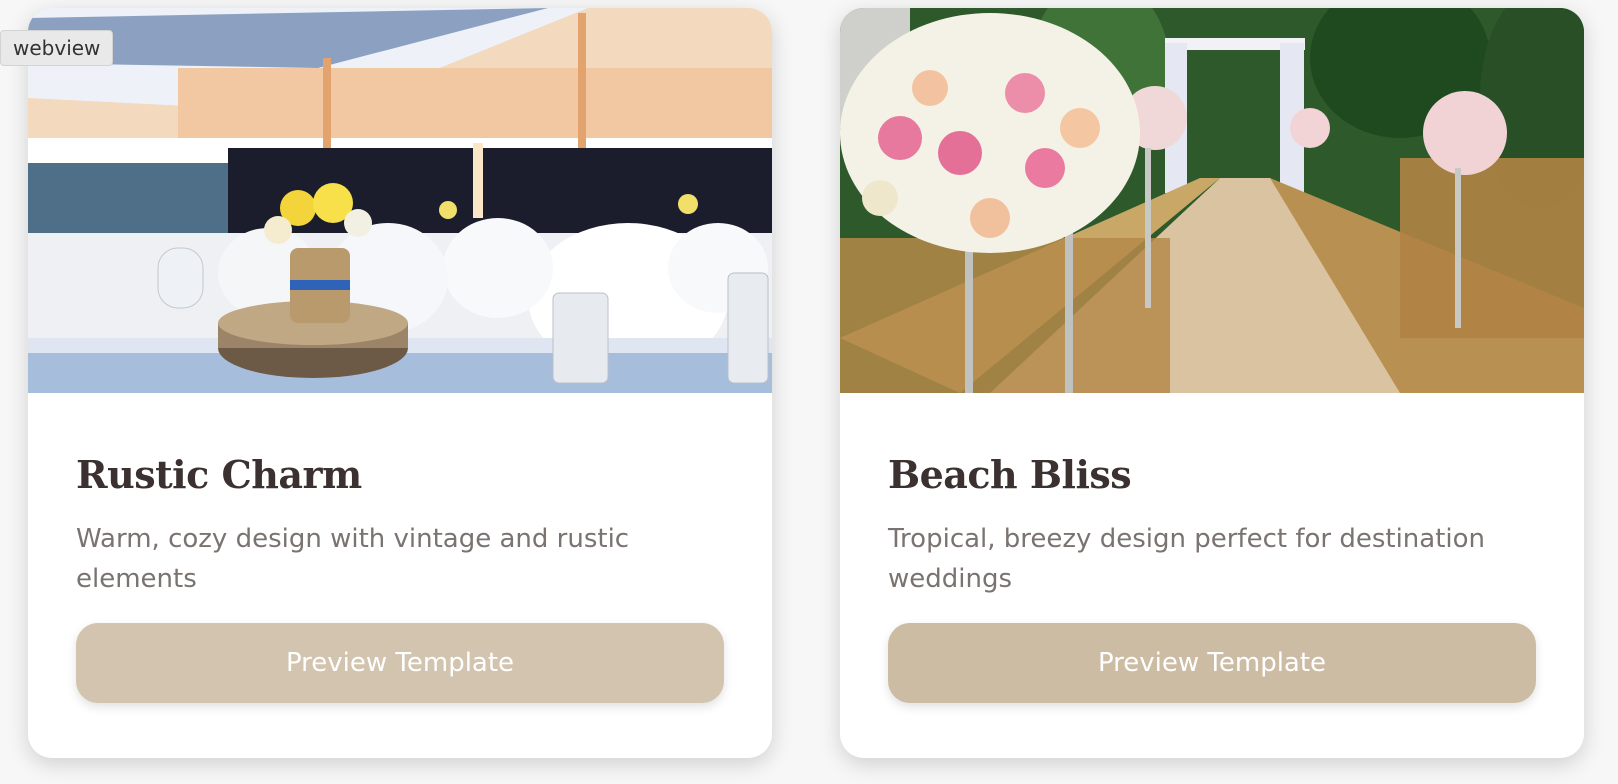 This screenshot has width=1618, height=784. What do you see at coordinates (219, 474) in the screenshot?
I see `template-title: Rustic Charm` at bounding box center [219, 474].